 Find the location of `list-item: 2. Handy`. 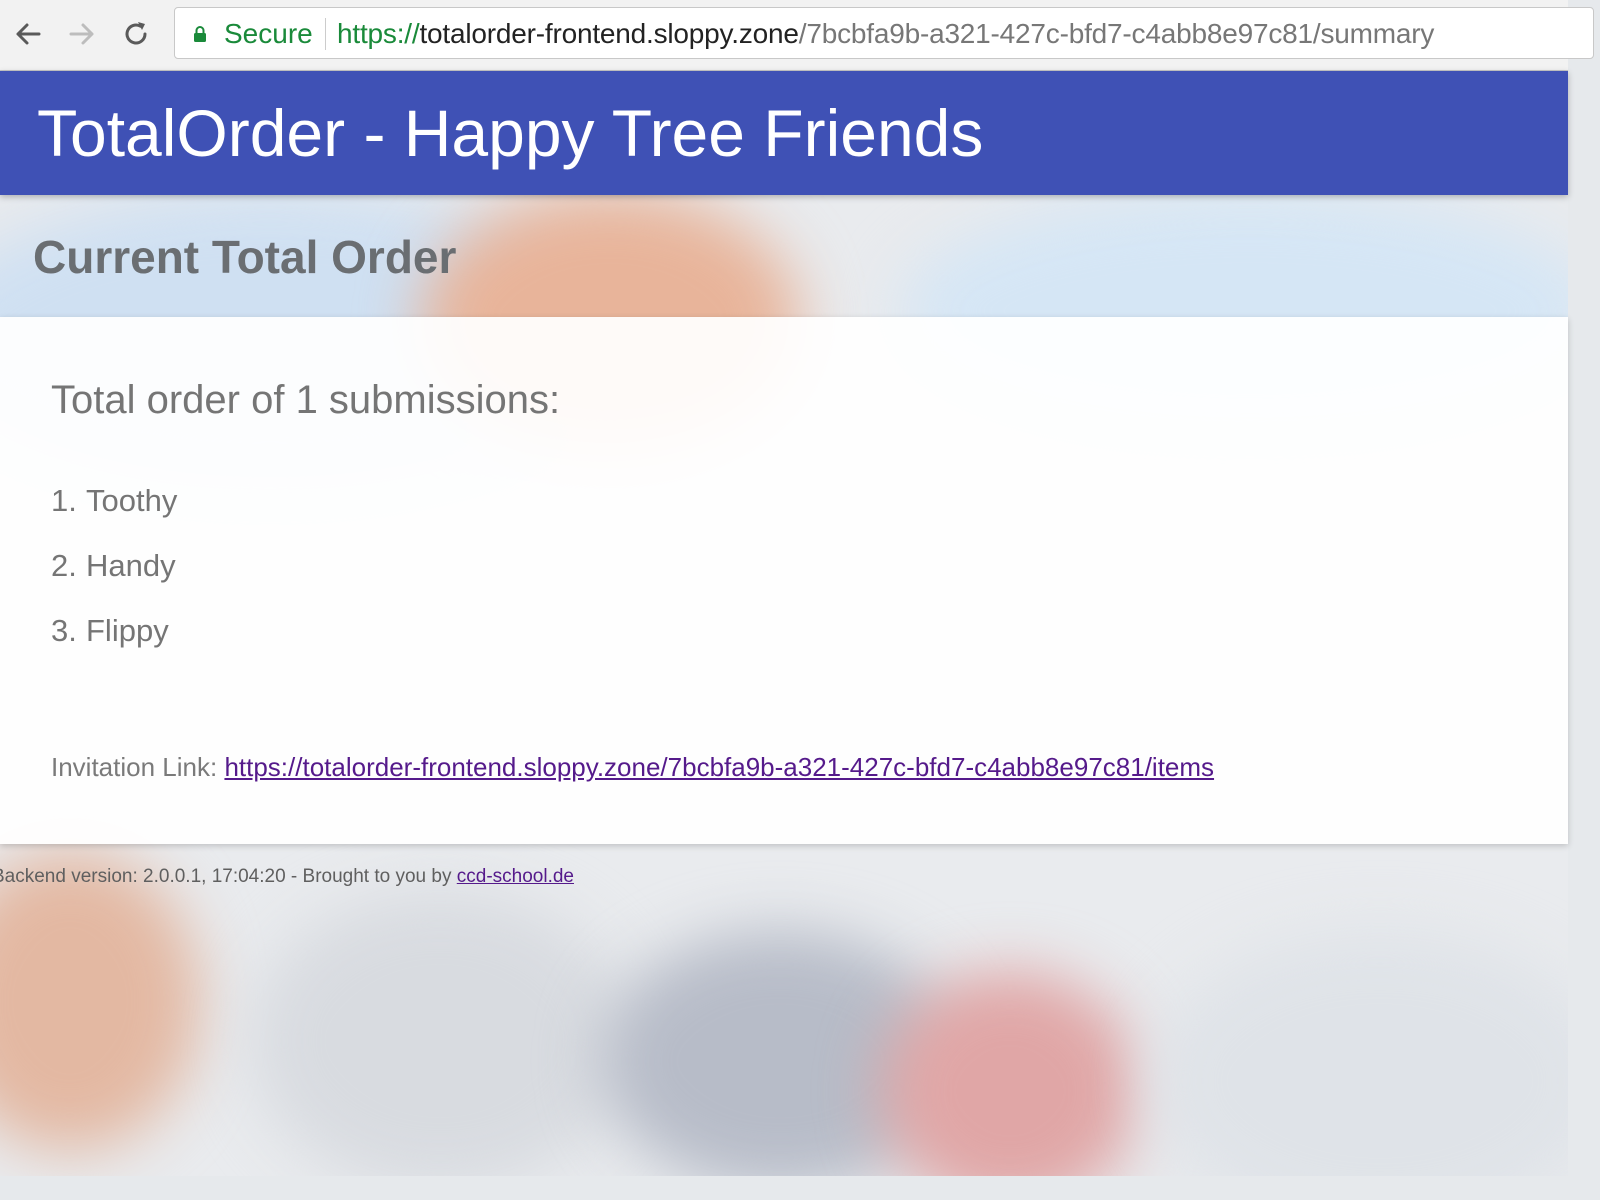

list-item: 2. Handy is located at coordinates (114, 575).